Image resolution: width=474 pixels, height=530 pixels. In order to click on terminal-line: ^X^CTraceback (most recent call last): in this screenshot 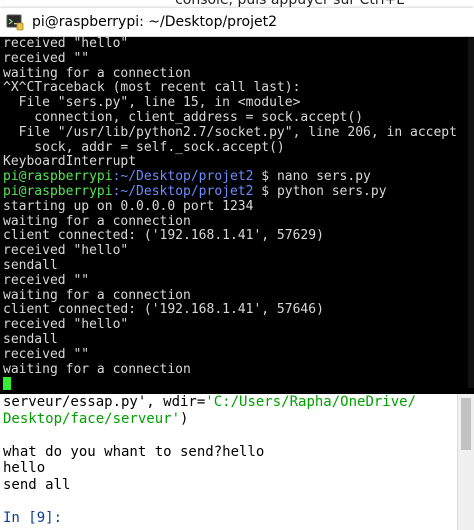, I will do `click(237, 88)`.